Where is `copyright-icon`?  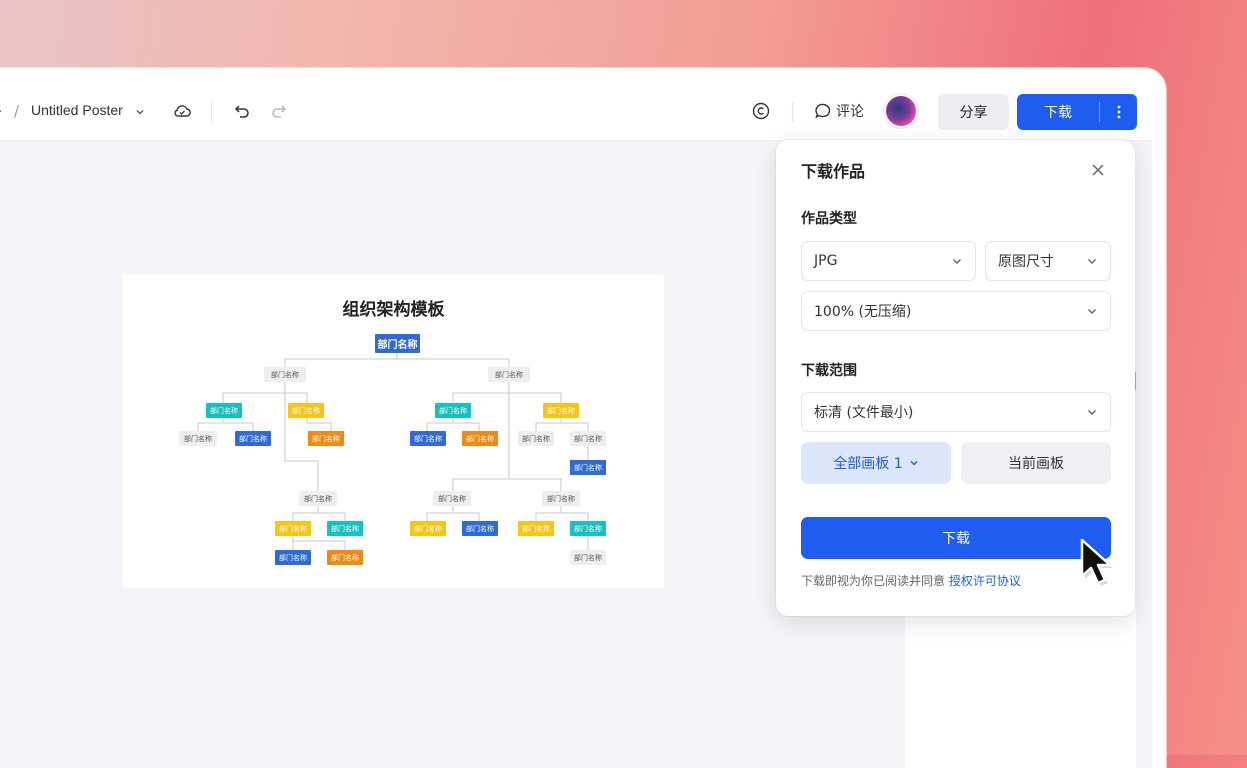
copyright-icon is located at coordinates (761, 111).